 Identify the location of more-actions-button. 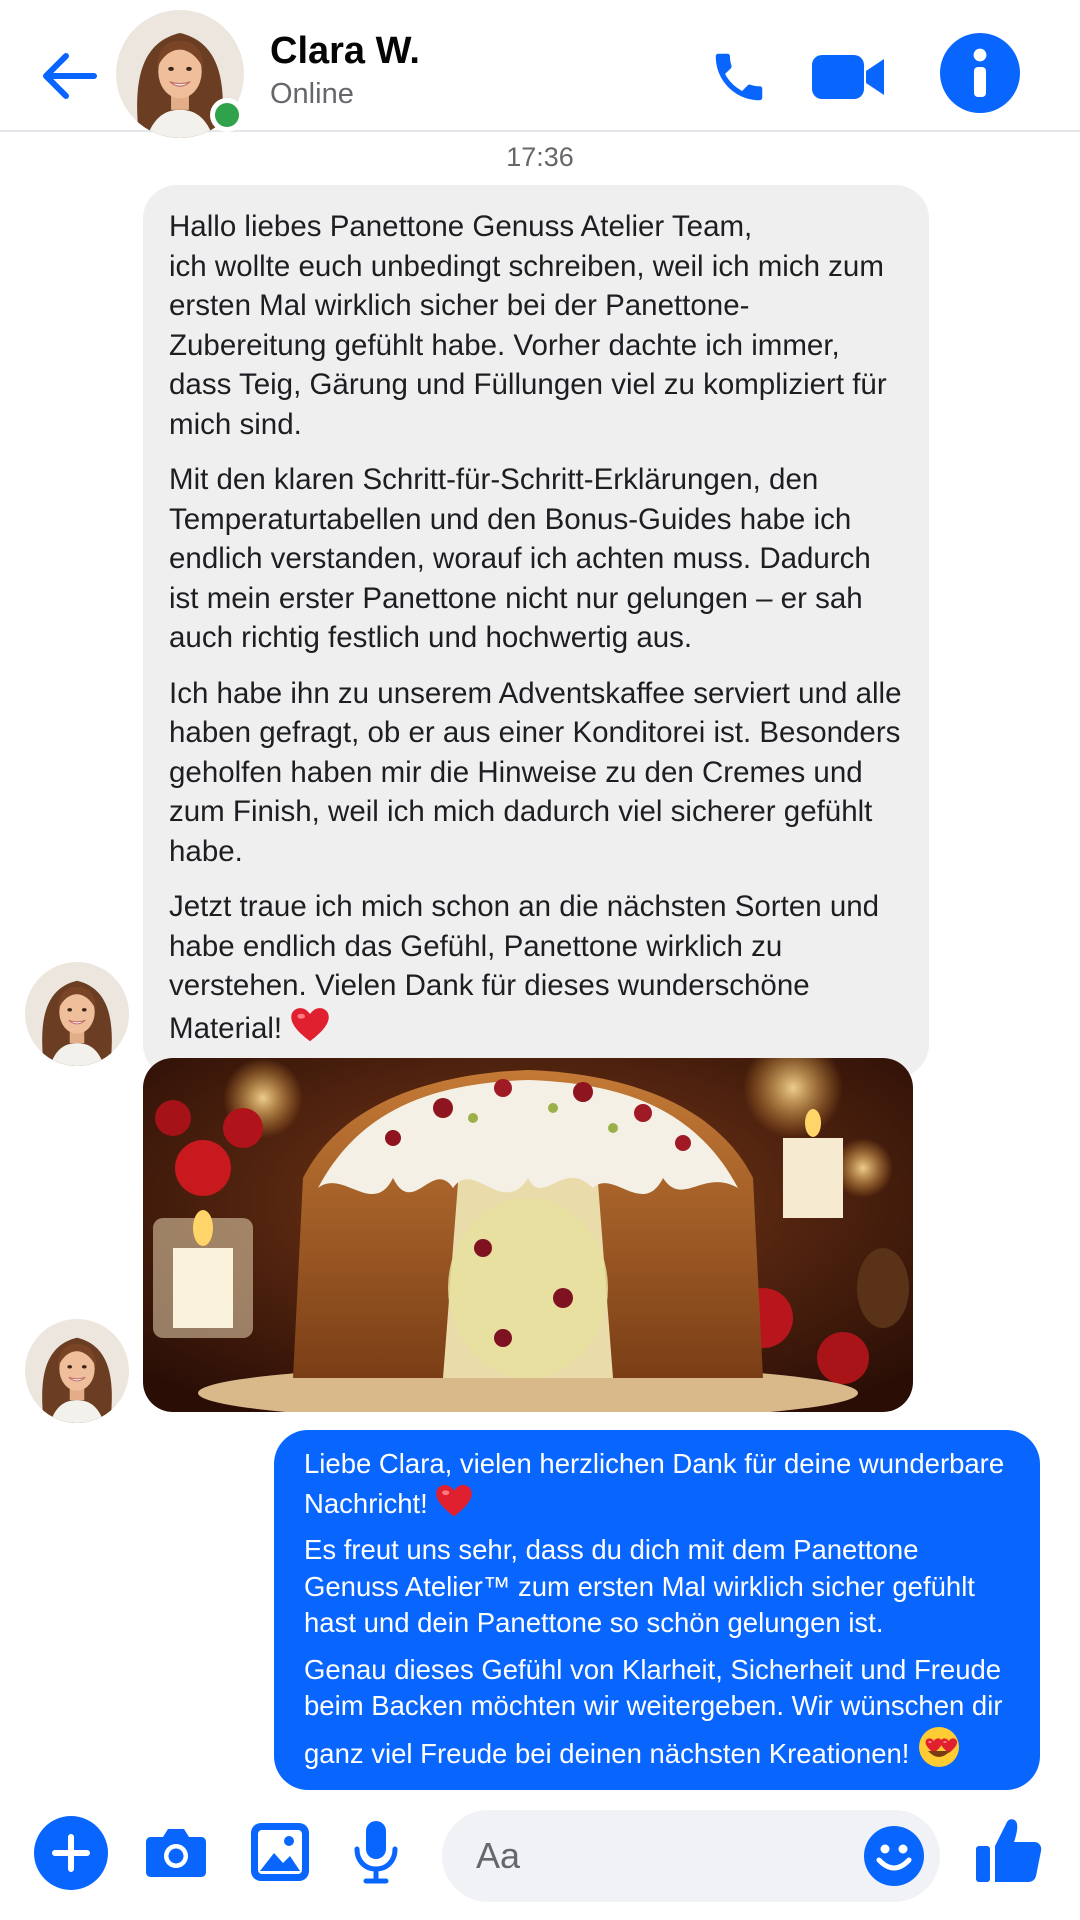
(71, 1853).